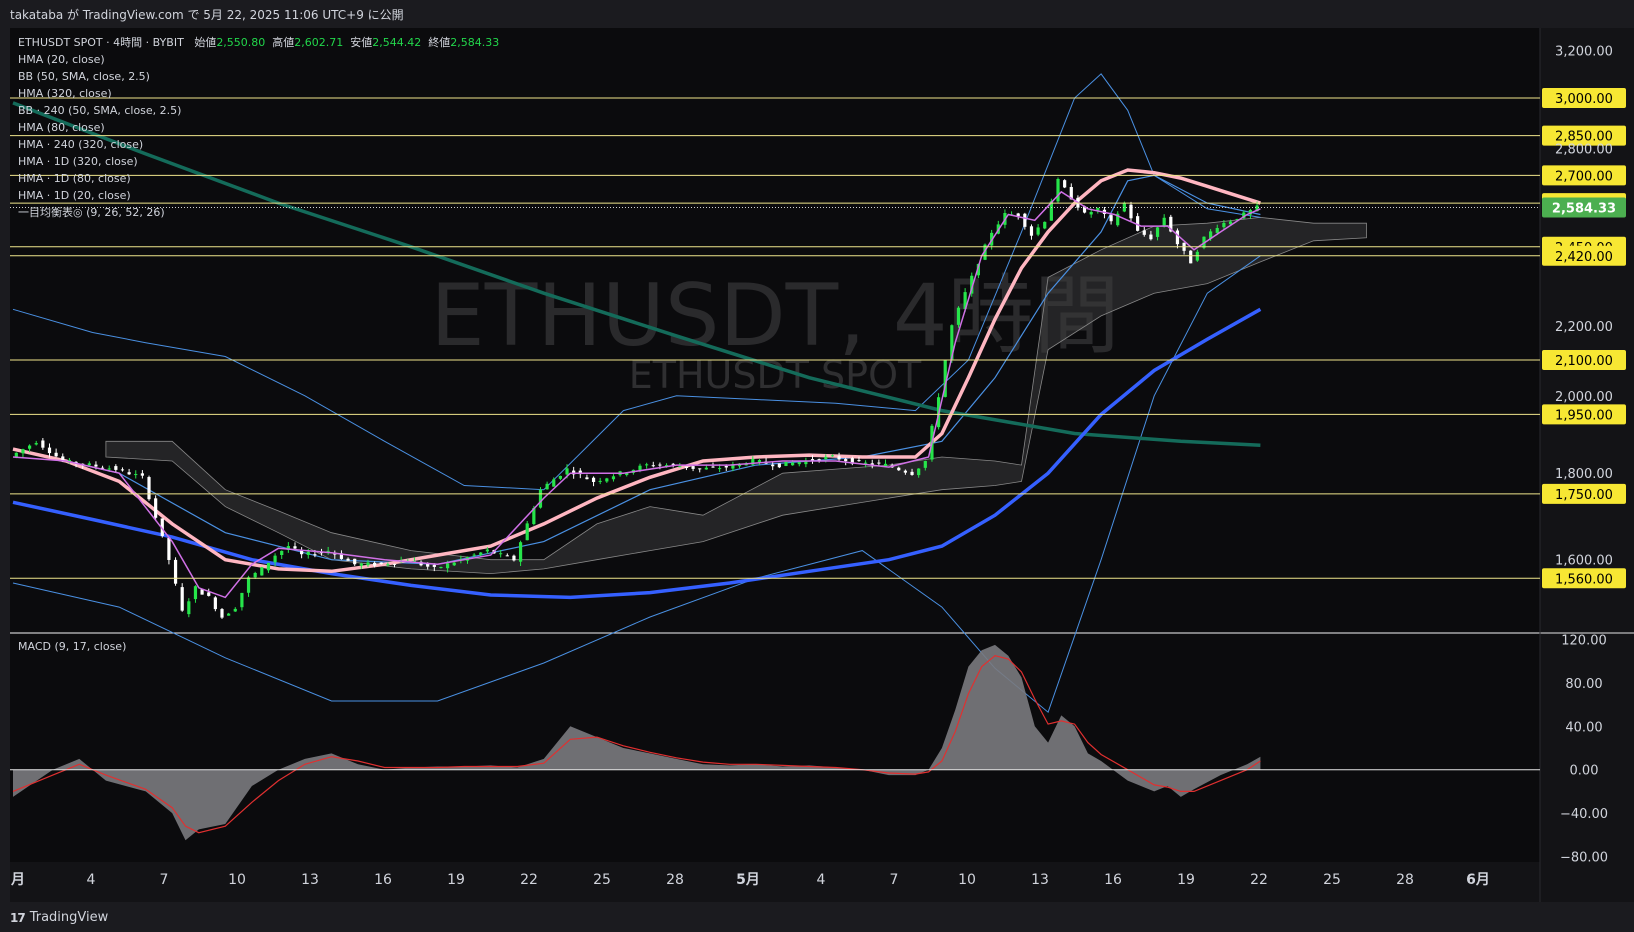  What do you see at coordinates (1584, 771) in the screenshot?
I see `macd-axis-tick: 0.00` at bounding box center [1584, 771].